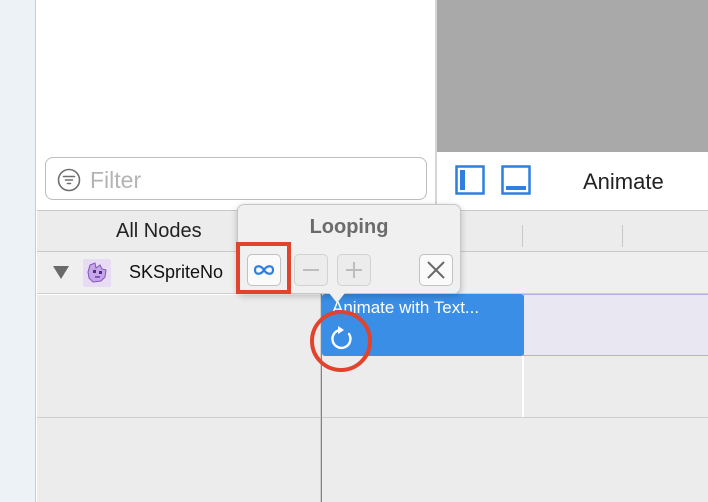 The width and height of the screenshot is (708, 502). I want to click on minus-icon, so click(311, 270).